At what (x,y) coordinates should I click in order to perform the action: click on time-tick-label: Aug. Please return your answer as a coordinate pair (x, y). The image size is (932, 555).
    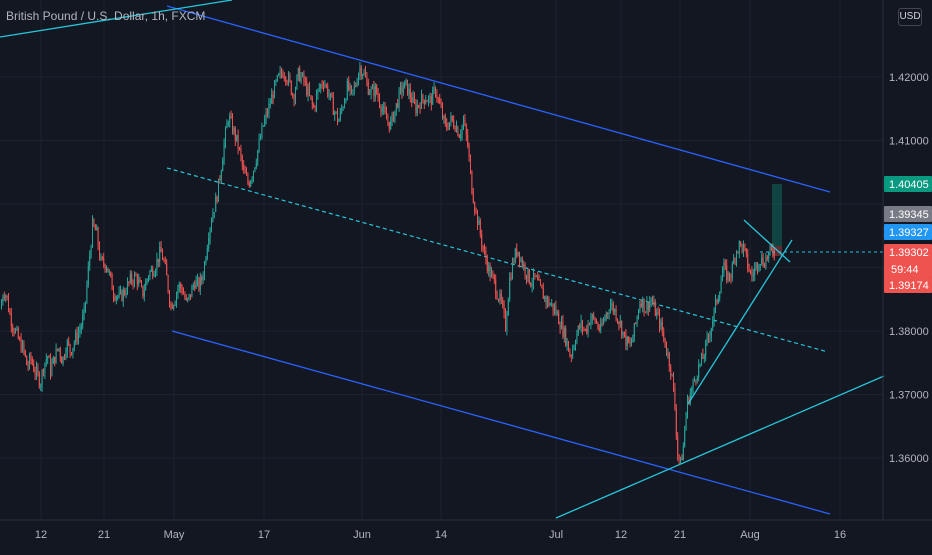
    Looking at the image, I should click on (750, 535).